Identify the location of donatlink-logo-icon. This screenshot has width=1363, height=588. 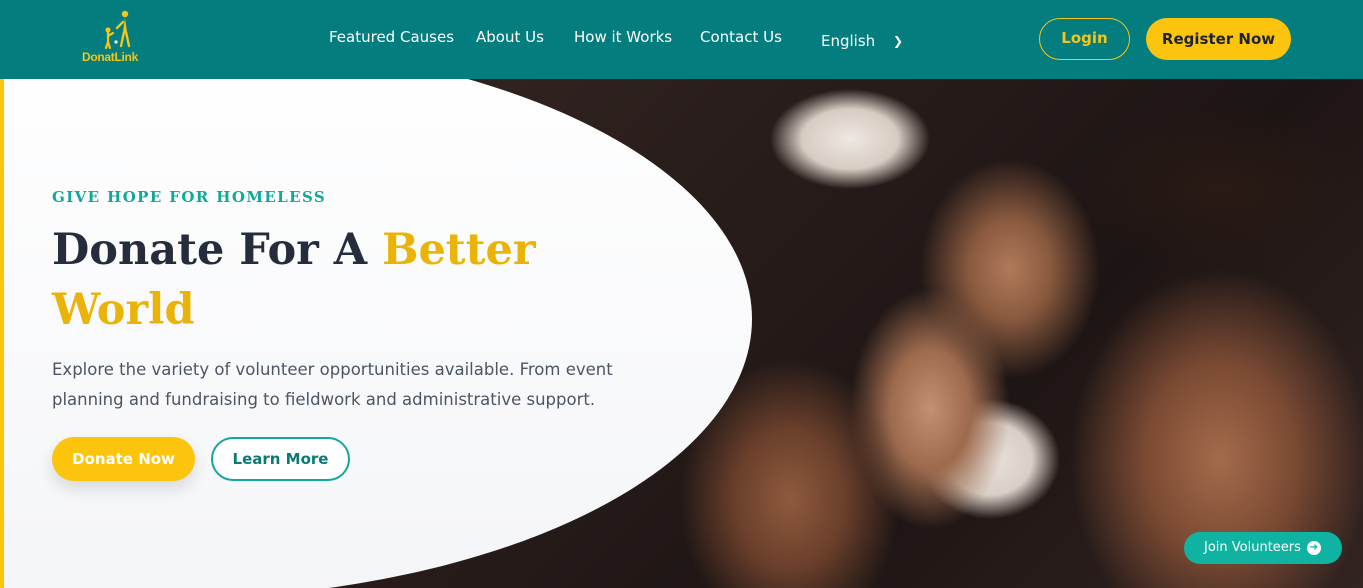
(117, 30).